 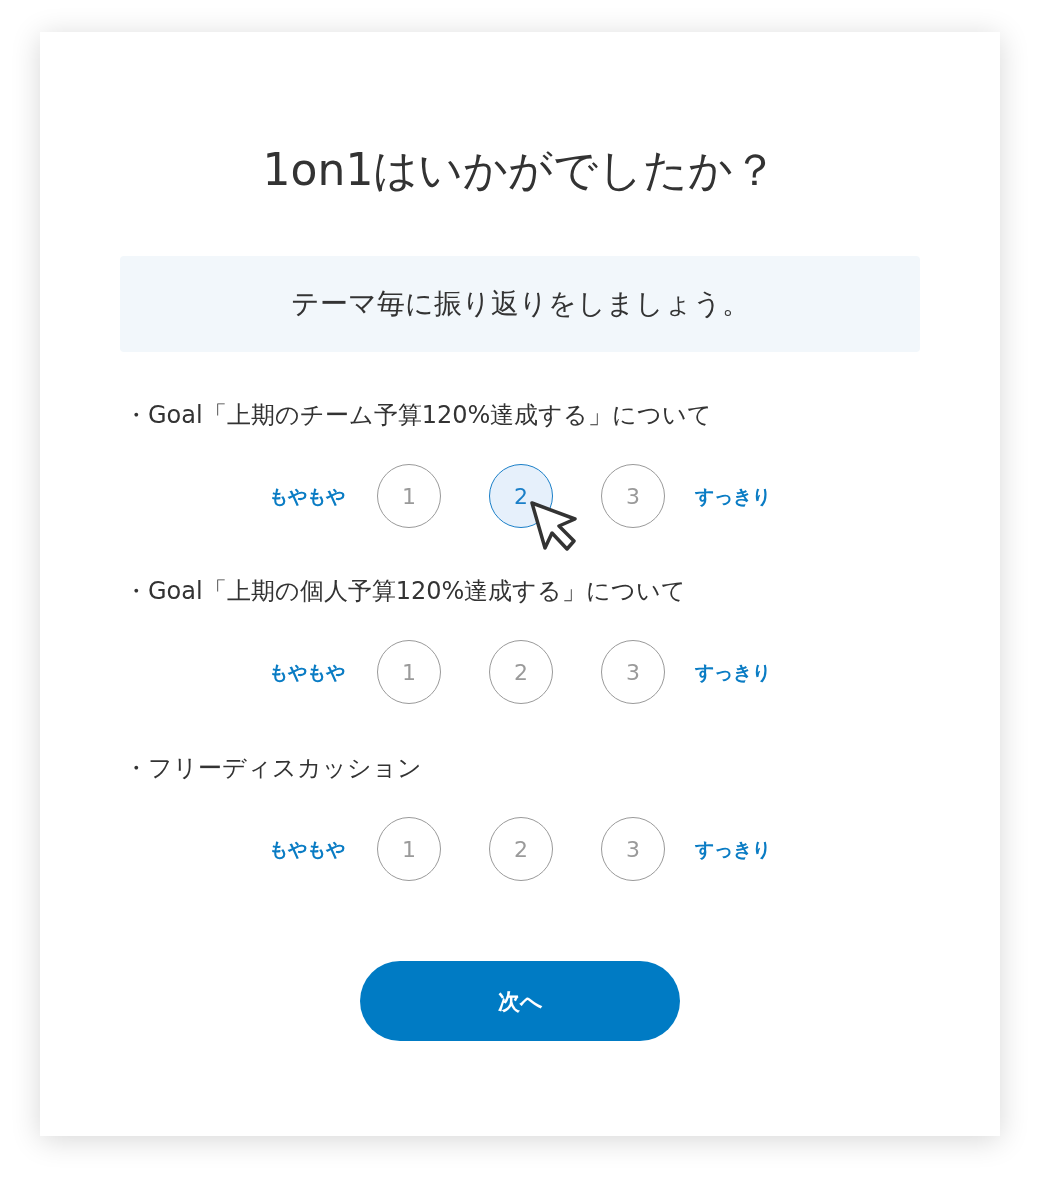 I want to click on mouse-pointer-icon, so click(x=554, y=526).